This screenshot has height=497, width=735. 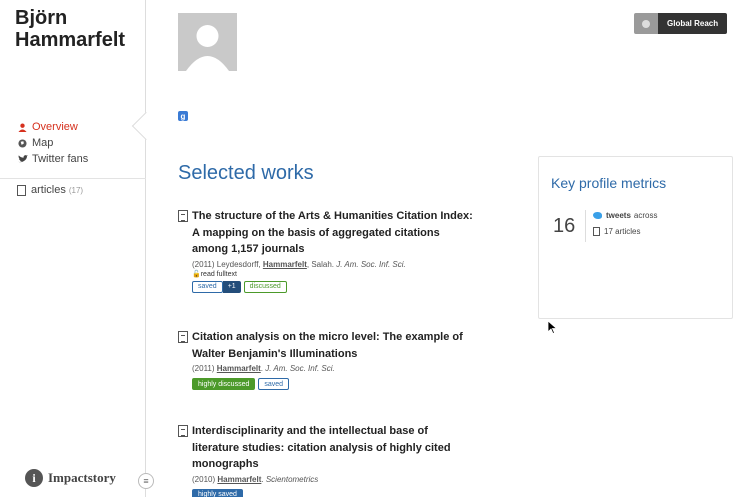 I want to click on sidebar-item-articles: articles (17), so click(x=50, y=190).